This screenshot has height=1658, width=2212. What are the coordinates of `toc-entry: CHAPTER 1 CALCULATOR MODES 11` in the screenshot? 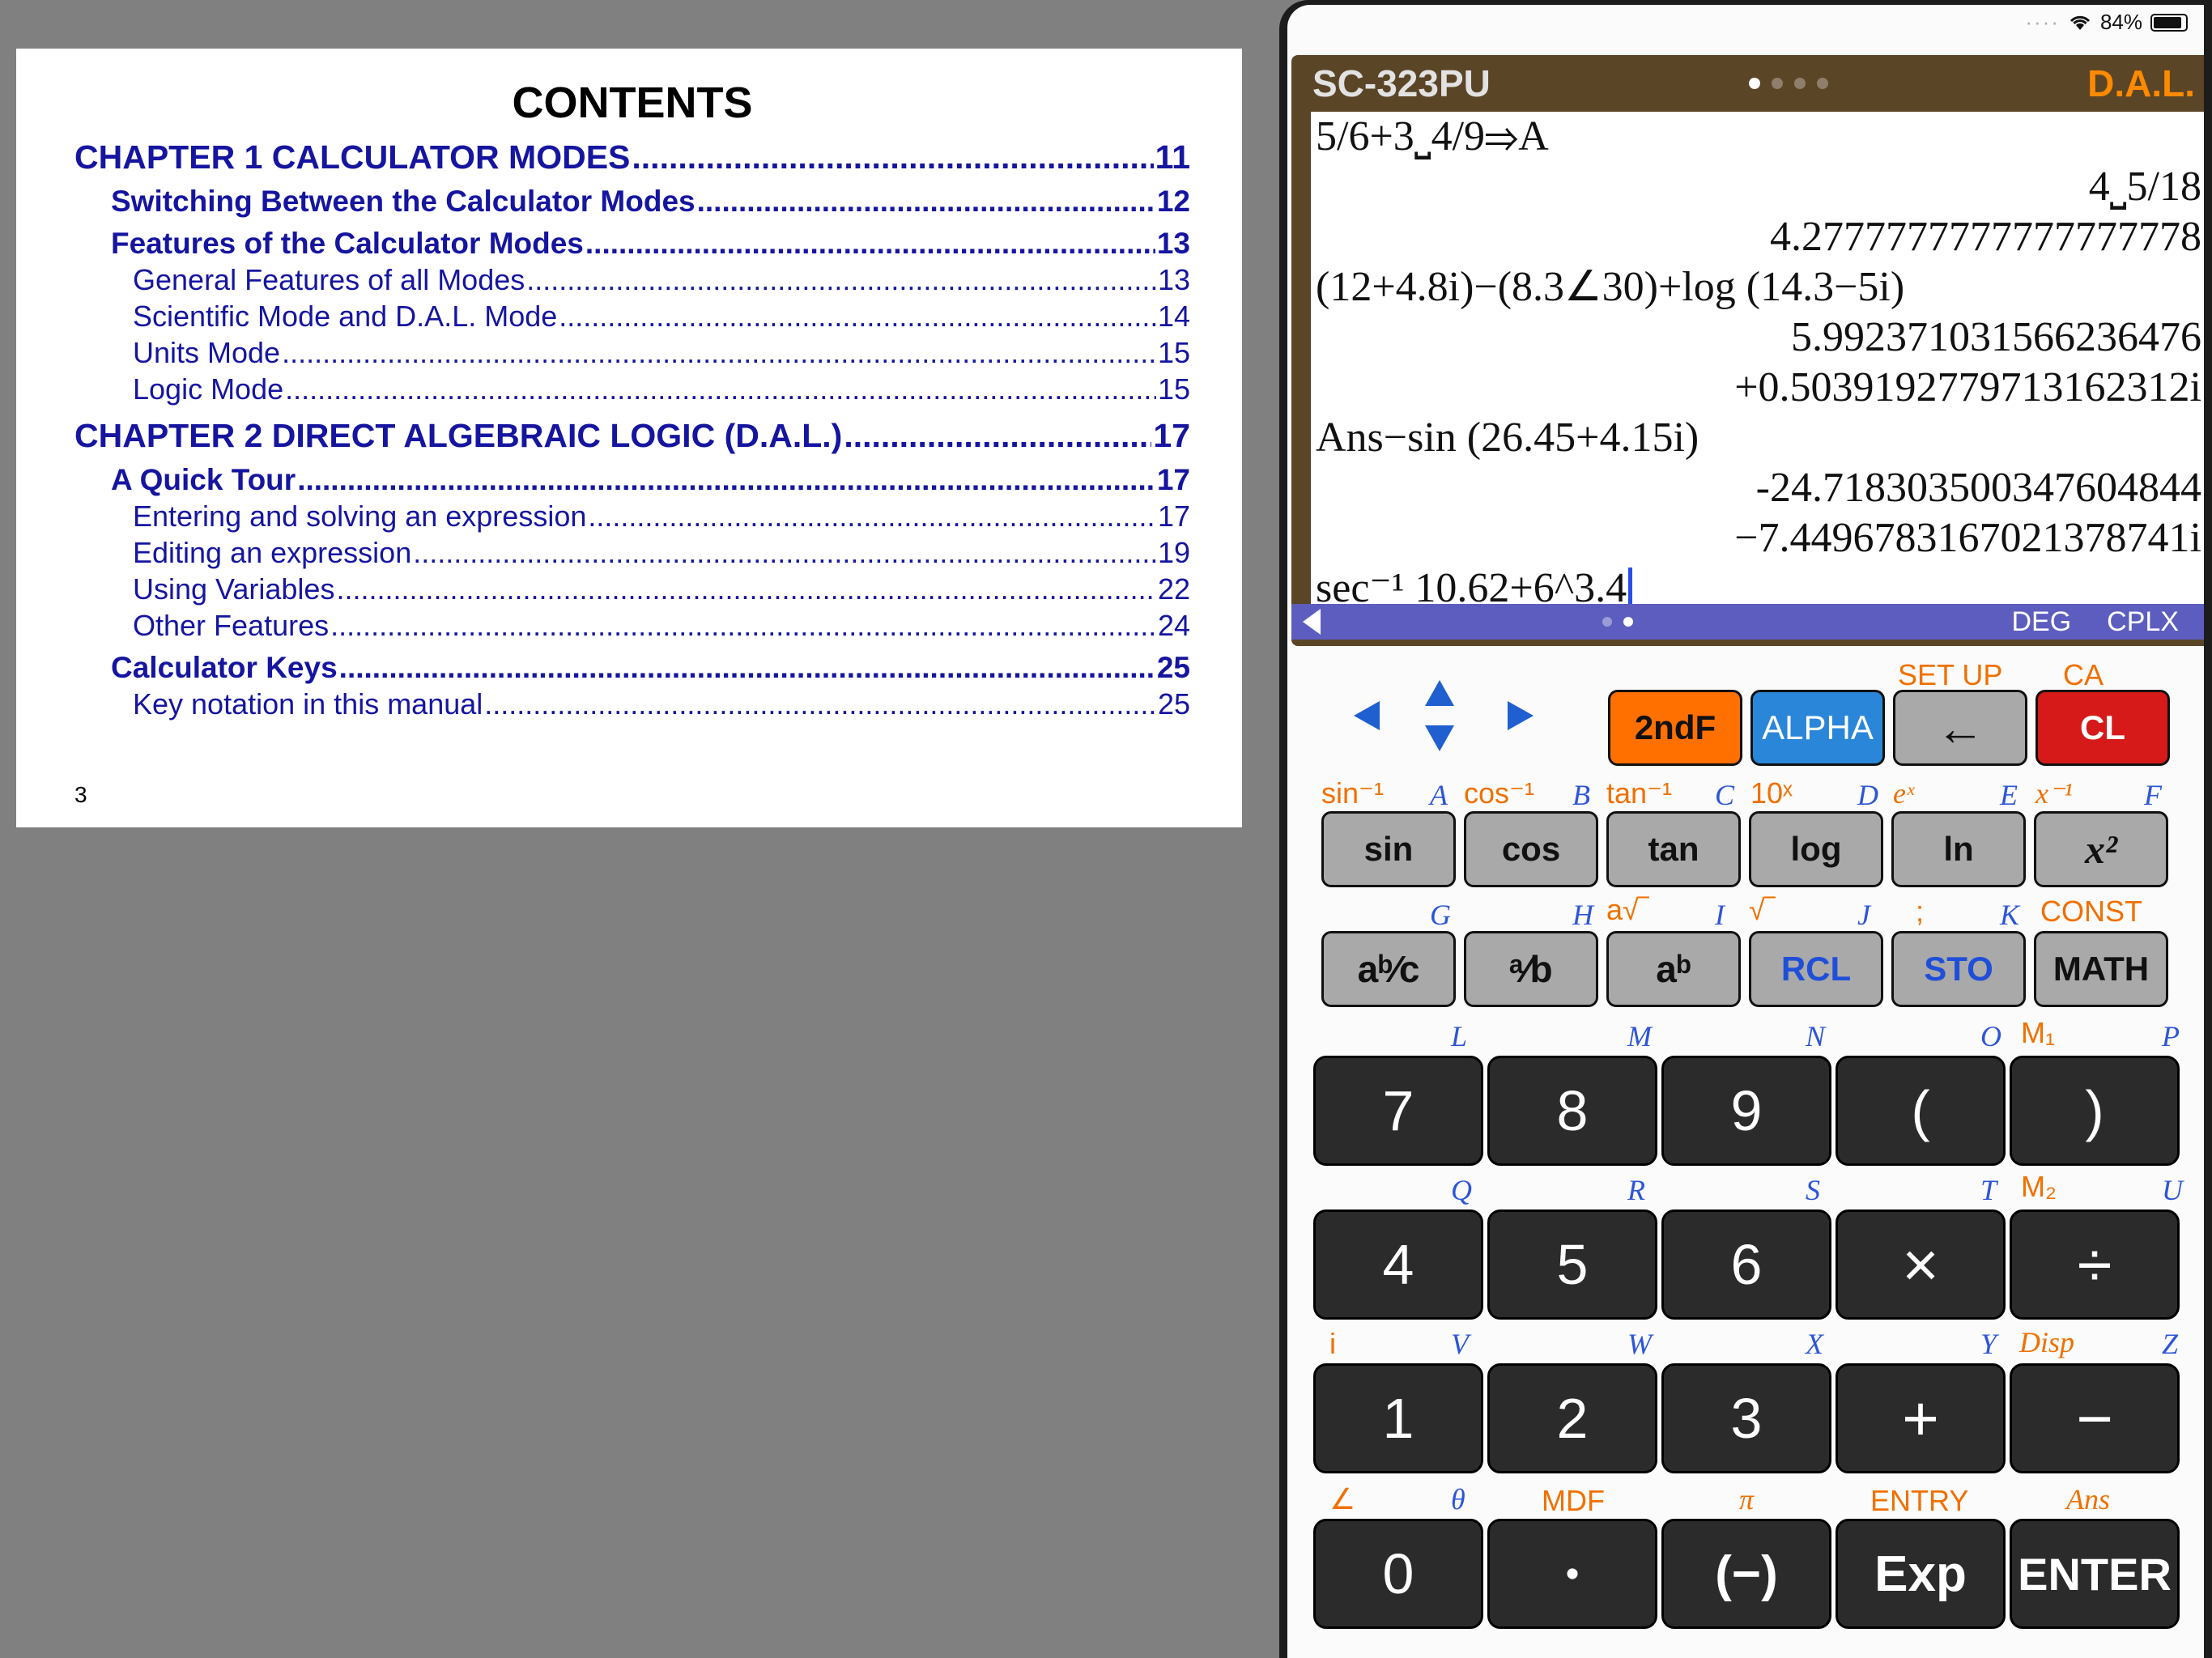 It's located at (632, 154).